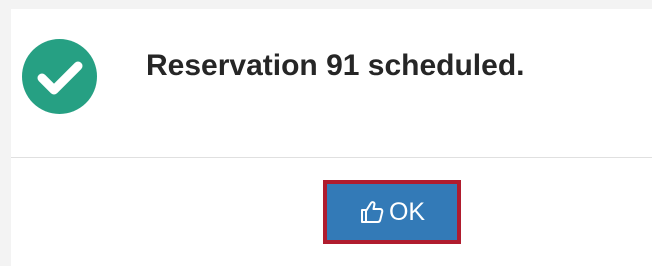  Describe the element at coordinates (407, 211) in the screenshot. I see `ok-button-label: OK` at that location.